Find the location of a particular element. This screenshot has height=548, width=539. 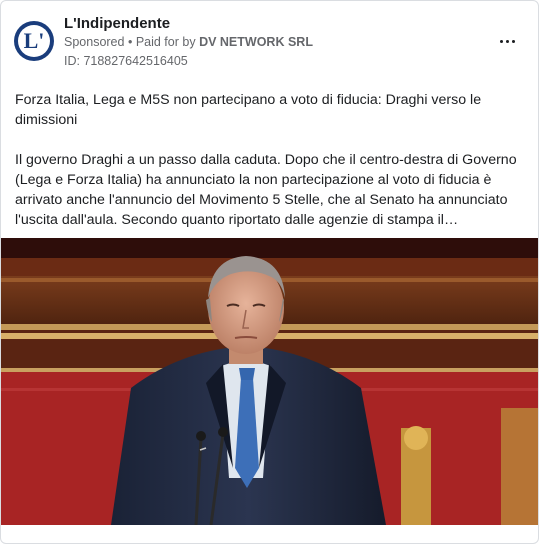

more-options-button is located at coordinates (507, 41).